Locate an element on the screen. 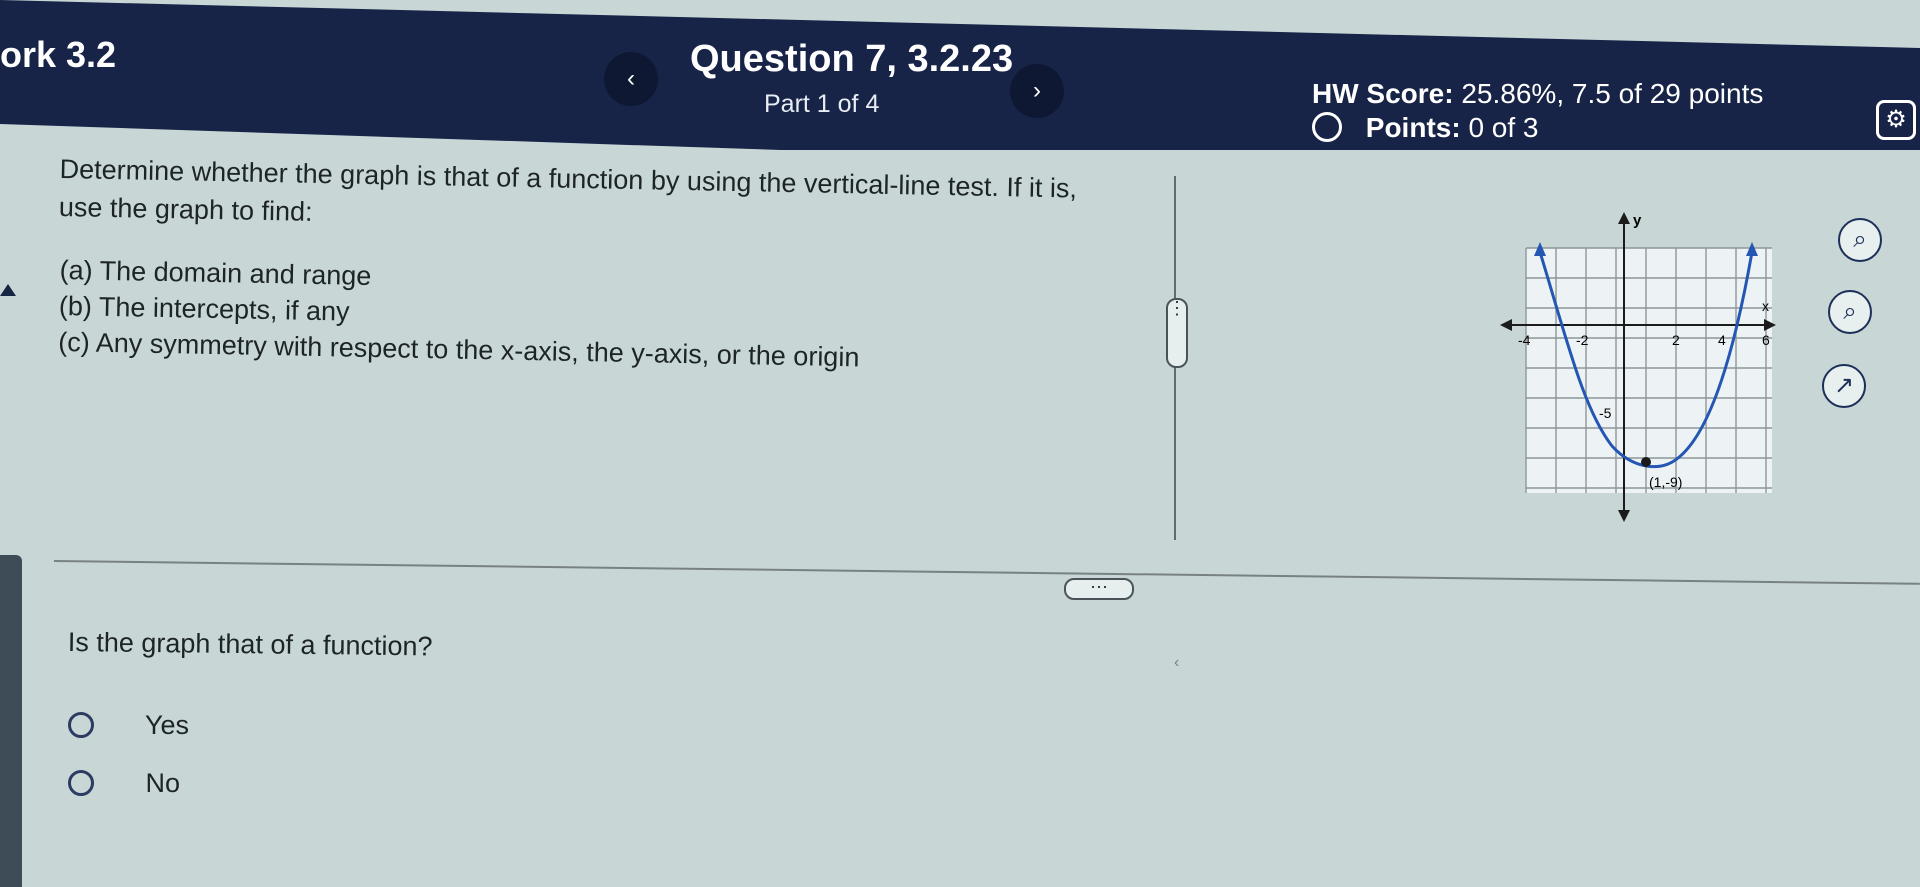  yes-radio is located at coordinates (81, 725).